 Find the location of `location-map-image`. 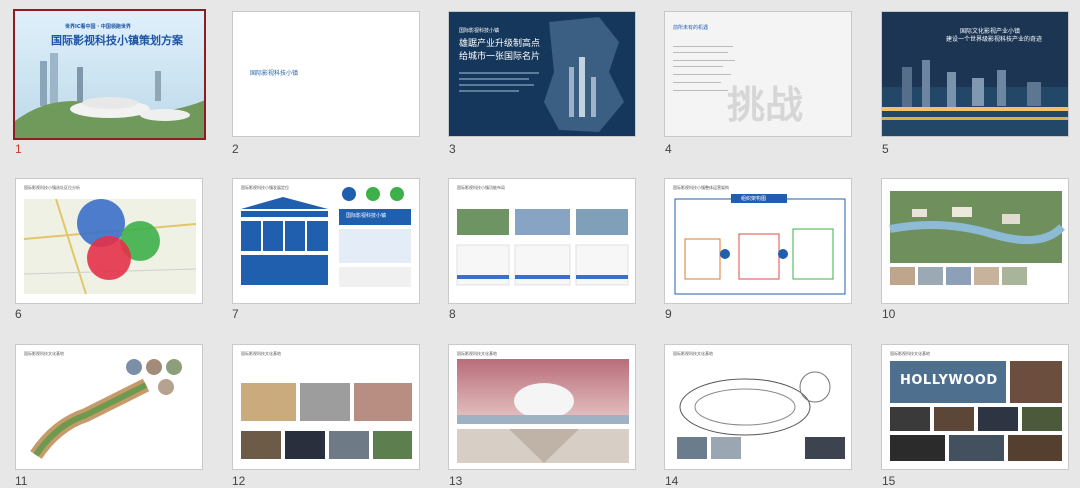

location-map-image is located at coordinates (110, 246).